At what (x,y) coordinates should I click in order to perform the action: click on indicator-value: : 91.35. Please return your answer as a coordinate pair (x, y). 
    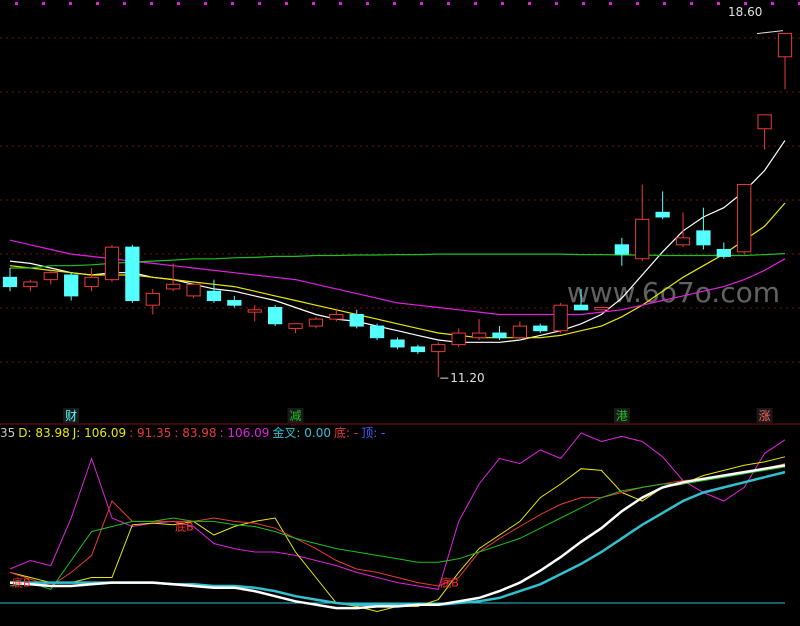
    Looking at the image, I should click on (150, 433).